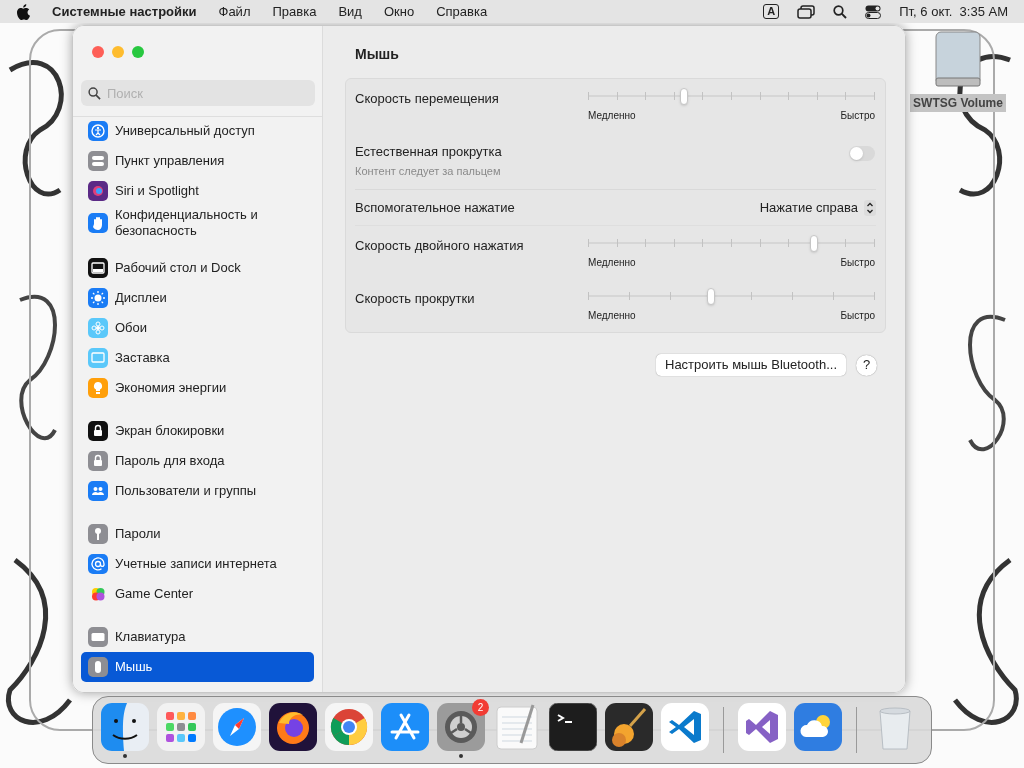  I want to click on clock: Пт, 6 окт. 3:35 AM, so click(953, 11).